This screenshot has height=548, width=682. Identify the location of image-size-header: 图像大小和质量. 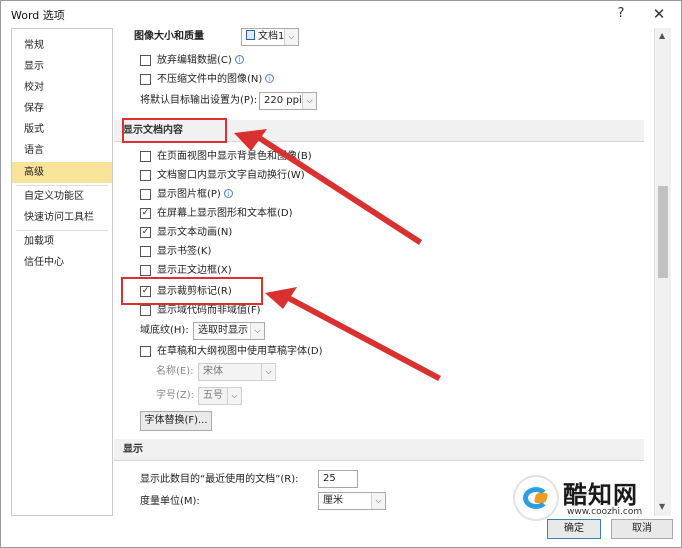
(169, 36).